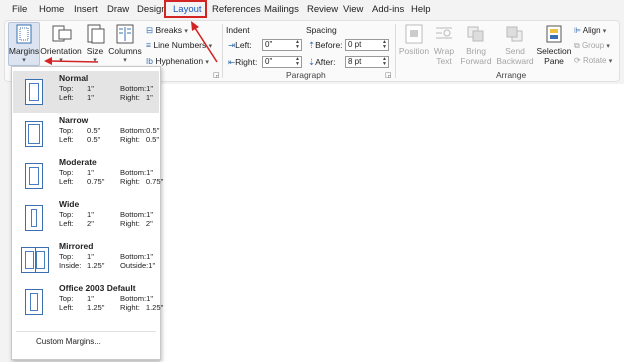 The width and height of the screenshot is (624, 362). Describe the element at coordinates (86, 218) in the screenshot. I see `margin-option-wide: Wide Top: 1" Bottom:1" Left: 2" Right: 2"` at that location.